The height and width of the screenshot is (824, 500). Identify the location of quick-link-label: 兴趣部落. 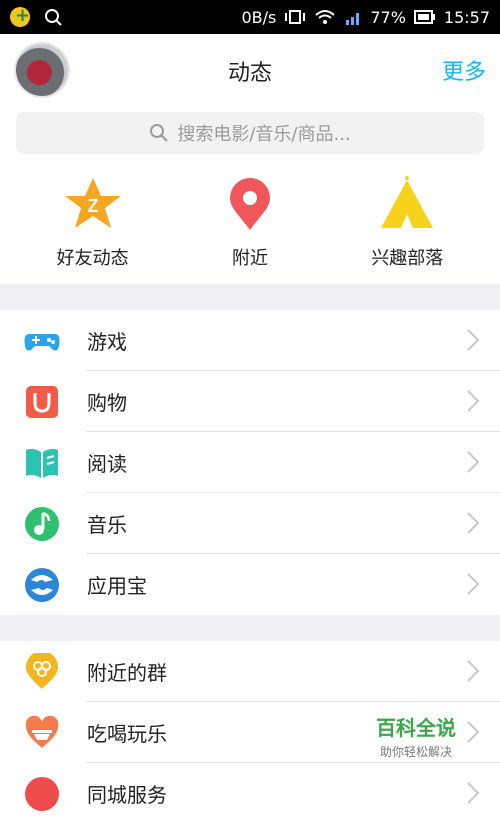
(407, 258).